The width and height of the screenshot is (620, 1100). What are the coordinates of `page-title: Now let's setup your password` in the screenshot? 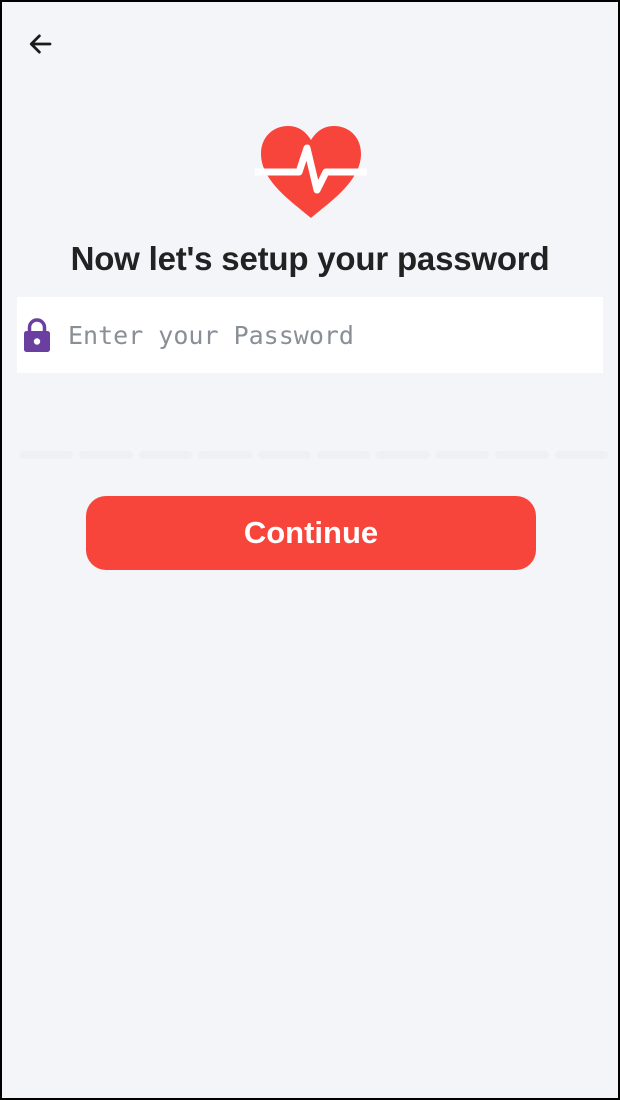 It's located at (310, 258).